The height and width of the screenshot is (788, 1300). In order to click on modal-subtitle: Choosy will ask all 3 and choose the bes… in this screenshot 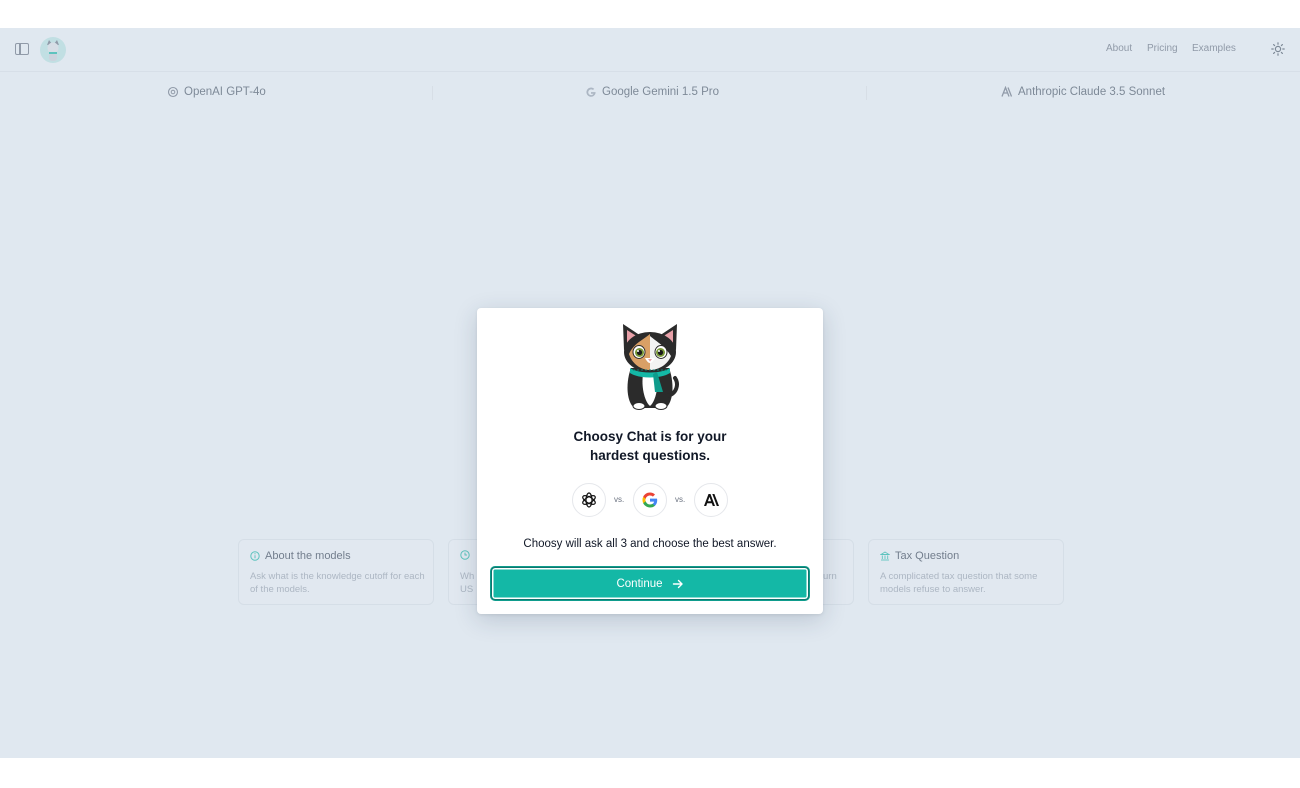, I will do `click(650, 544)`.